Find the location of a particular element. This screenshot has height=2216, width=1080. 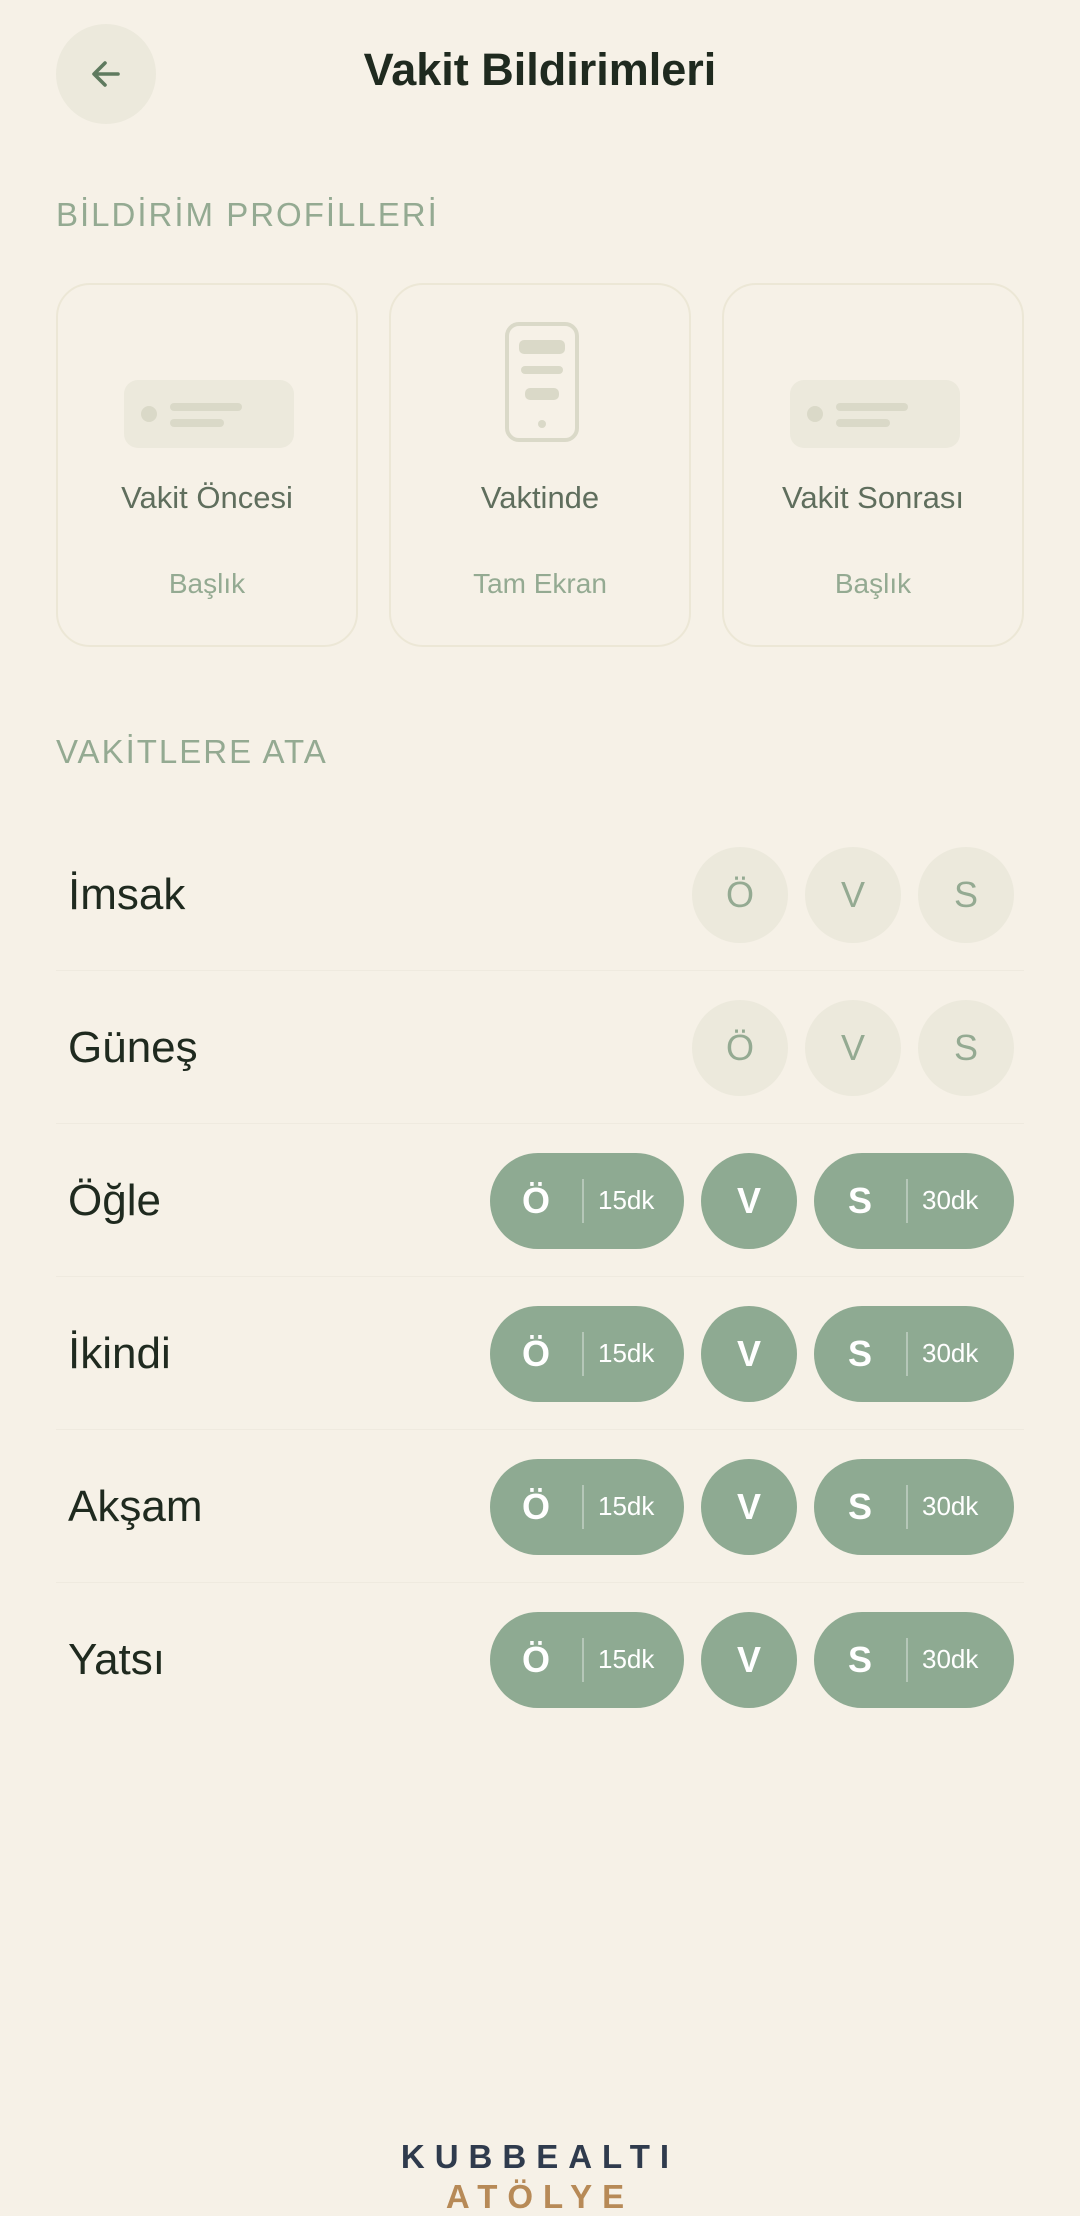

profile-card-vaktinde: Vaktinde Tam Ekran is located at coordinates (540, 465).